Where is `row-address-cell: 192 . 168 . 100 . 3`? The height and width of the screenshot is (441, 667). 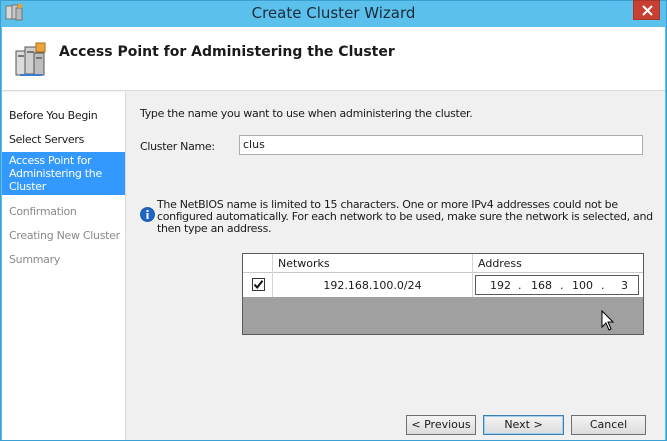 row-address-cell: 192 . 168 . 100 . 3 is located at coordinates (558, 285).